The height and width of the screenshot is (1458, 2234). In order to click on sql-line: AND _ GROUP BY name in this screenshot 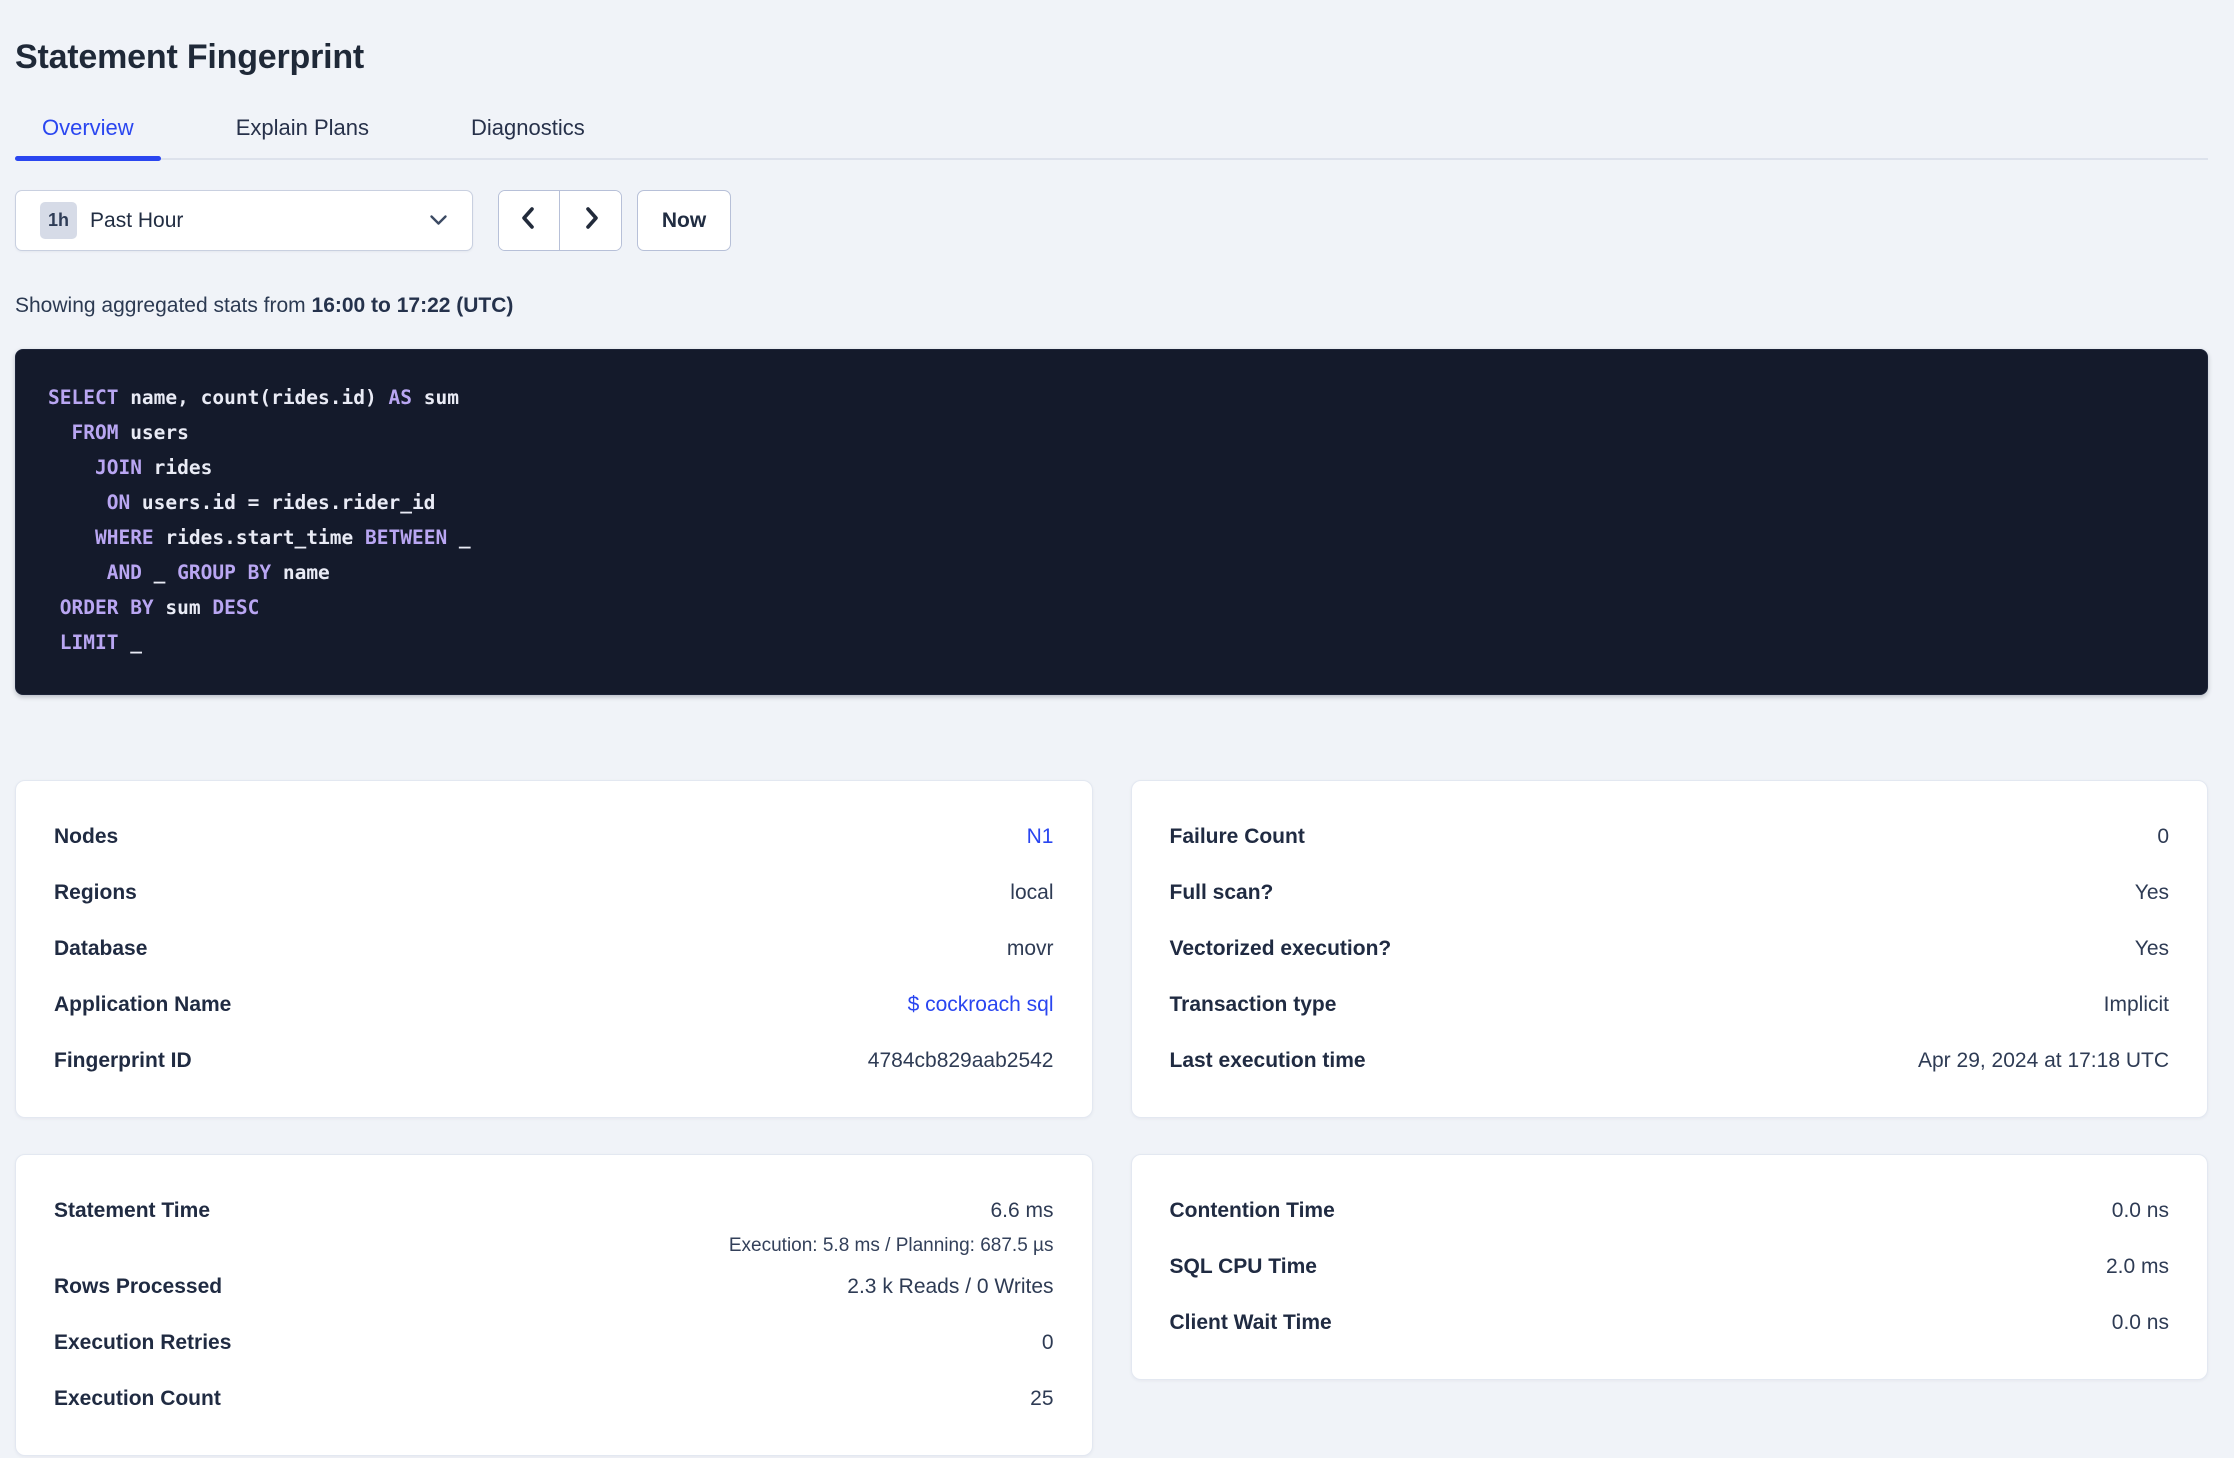, I will do `click(218, 572)`.